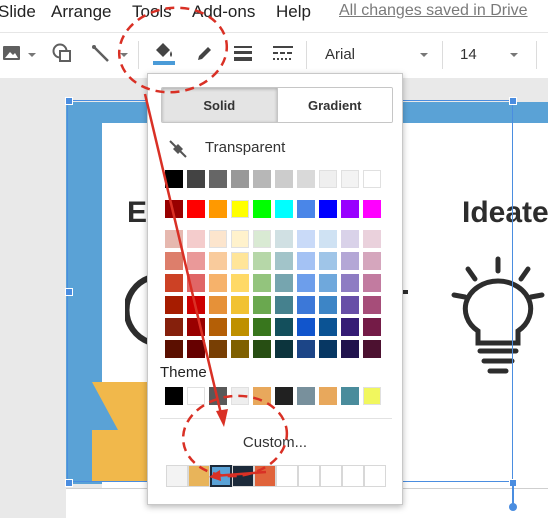  What do you see at coordinates (69, 483) in the screenshot?
I see `resize-handle-bottom-left` at bounding box center [69, 483].